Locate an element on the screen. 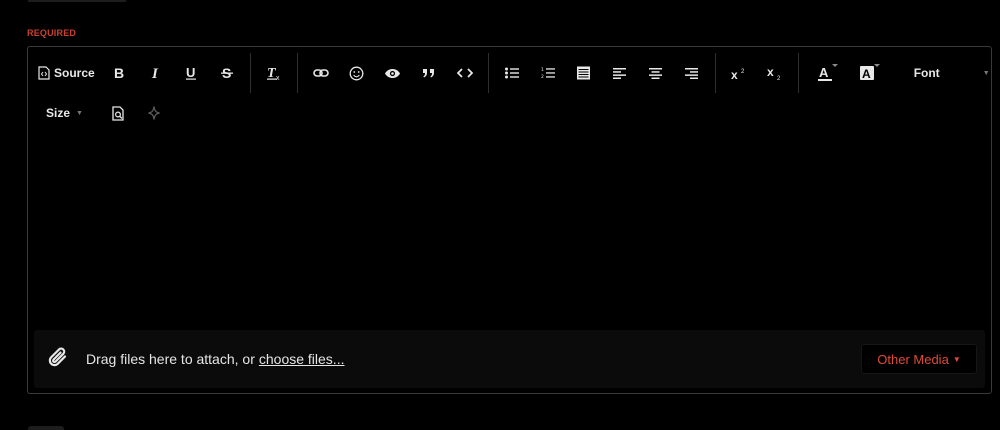 The height and width of the screenshot is (430, 1000). quote-button is located at coordinates (429, 73).